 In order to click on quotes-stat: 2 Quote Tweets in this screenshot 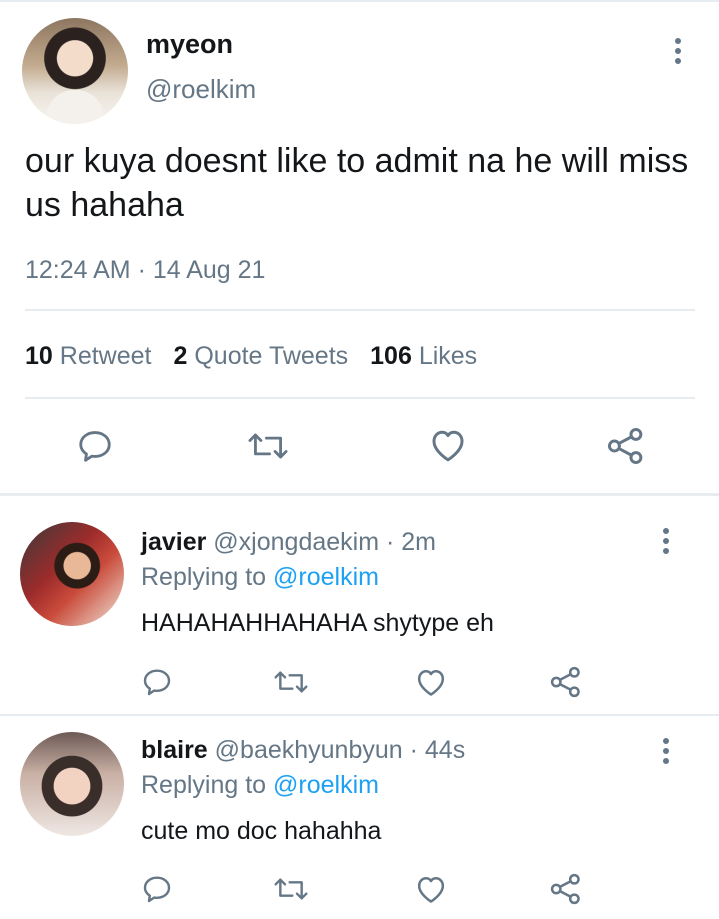, I will do `click(260, 356)`.